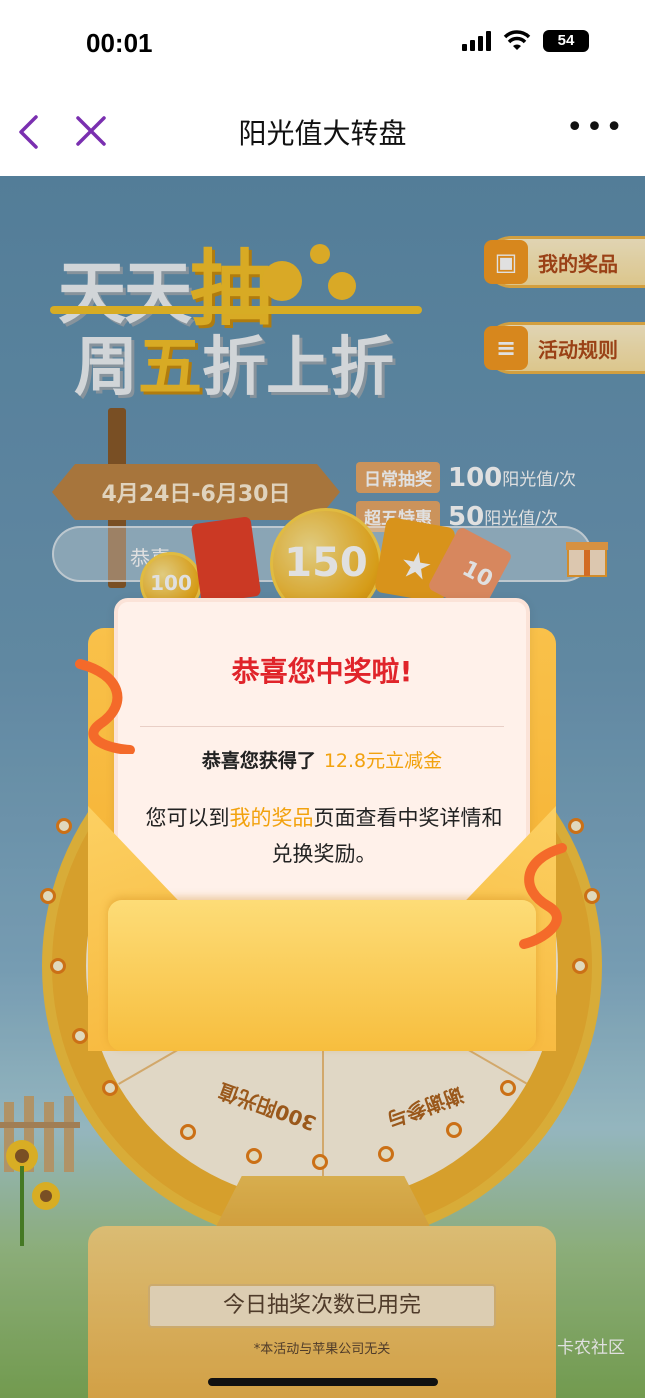  Describe the element at coordinates (383, 761) in the screenshot. I see `prize-amount: 12.8元立减金` at that location.